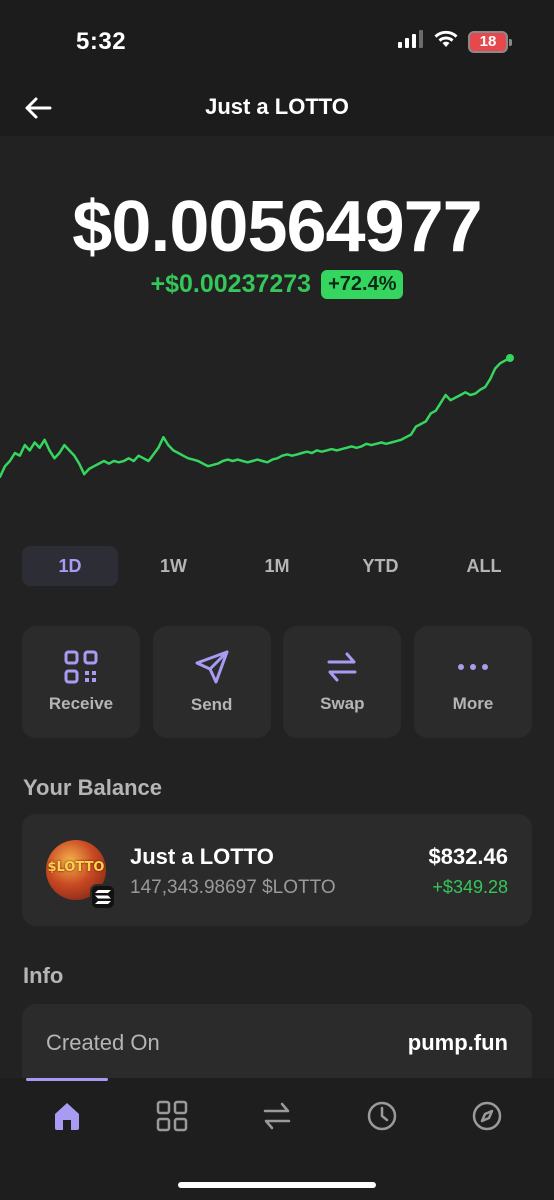  What do you see at coordinates (468, 856) in the screenshot?
I see `token-value: $832.46` at bounding box center [468, 856].